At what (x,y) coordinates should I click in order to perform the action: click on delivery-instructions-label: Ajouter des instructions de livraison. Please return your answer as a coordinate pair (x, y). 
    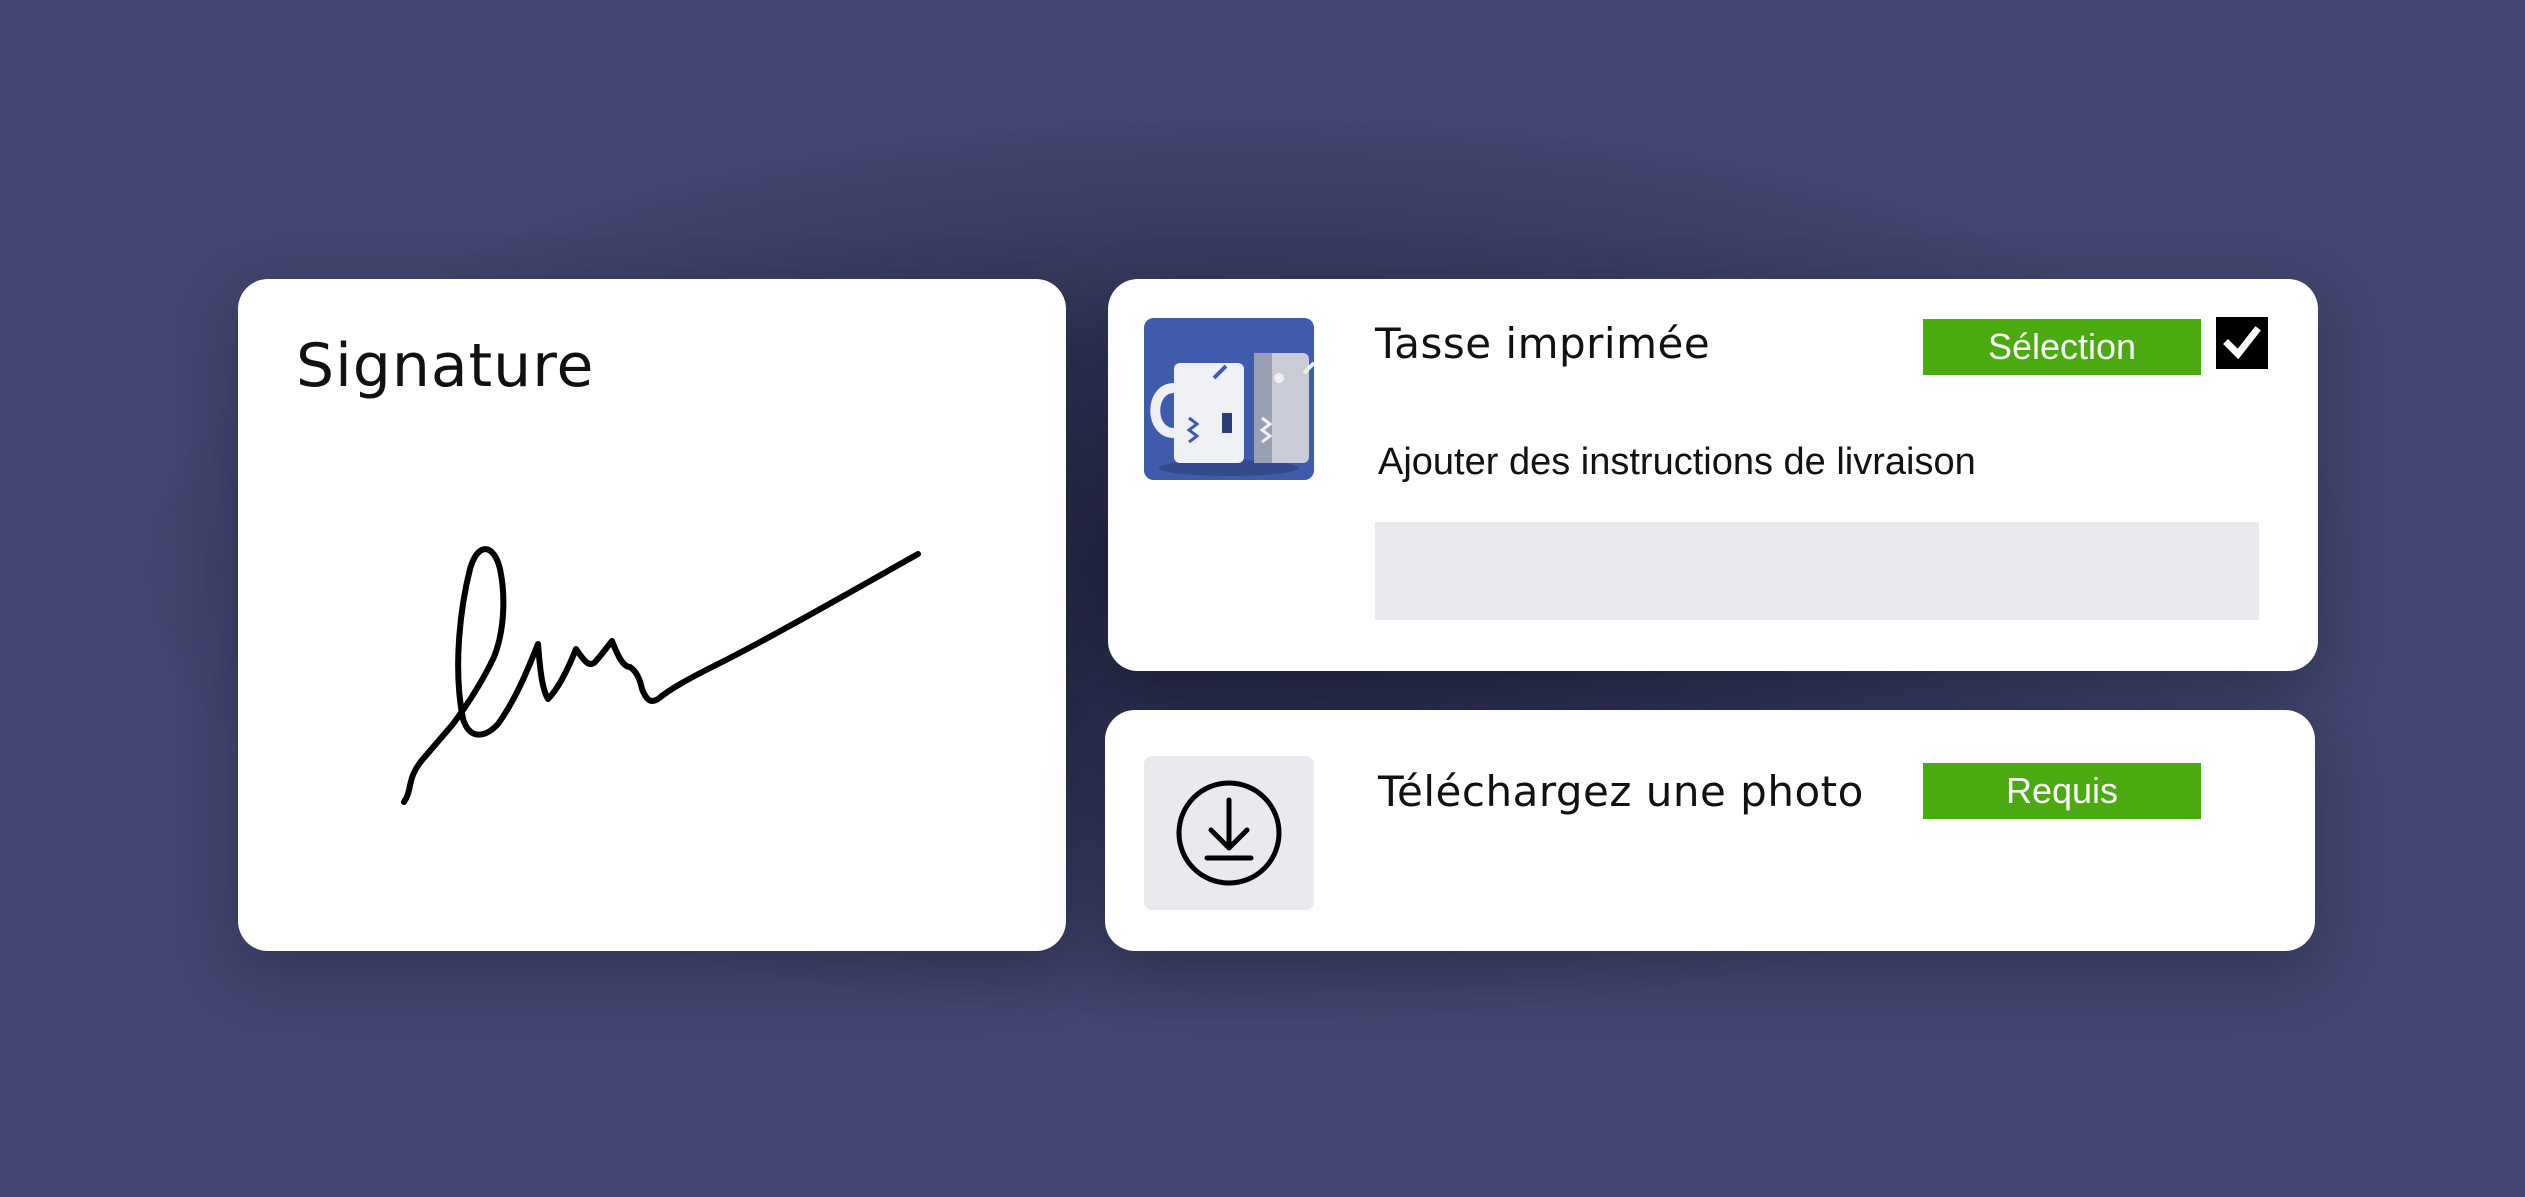
    Looking at the image, I should click on (1677, 462).